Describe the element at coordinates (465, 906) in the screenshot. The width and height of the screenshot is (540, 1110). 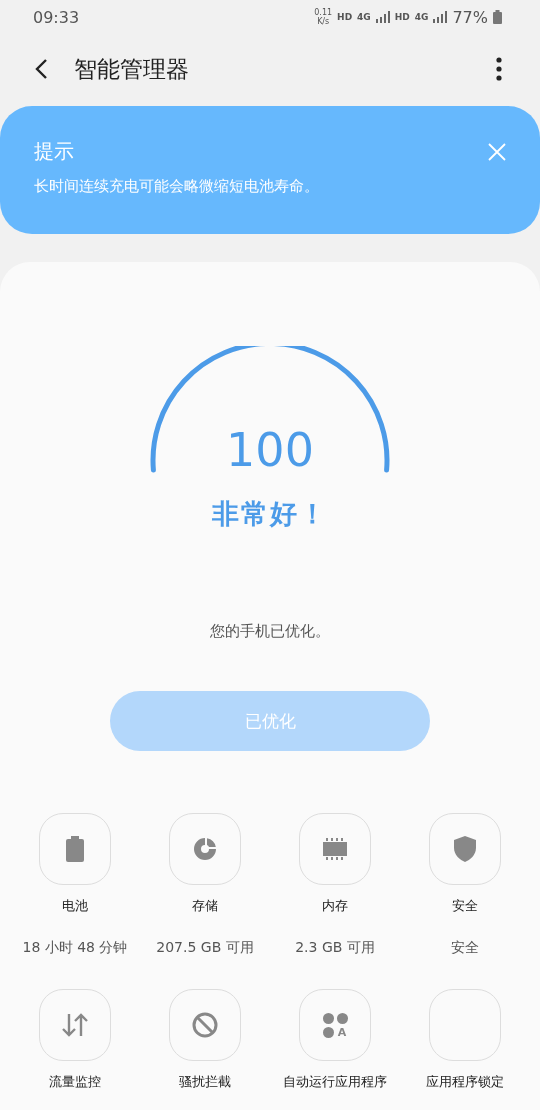
I see `feature-label: 安全` at that location.